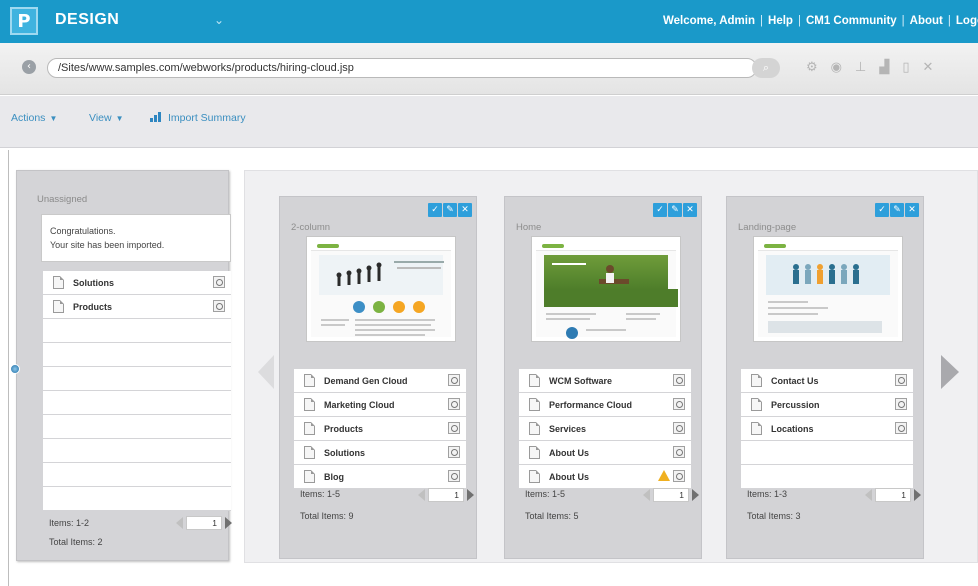 The width and height of the screenshot is (978, 586). I want to click on list-item: Demand Gen Cloud, so click(380, 381).